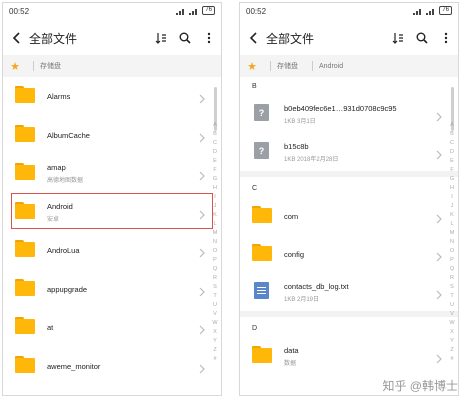 The height and width of the screenshot is (400, 466). What do you see at coordinates (341, 292) in the screenshot?
I see `list-item: contacts_db_log.txt 1KB 2月19日` at bounding box center [341, 292].